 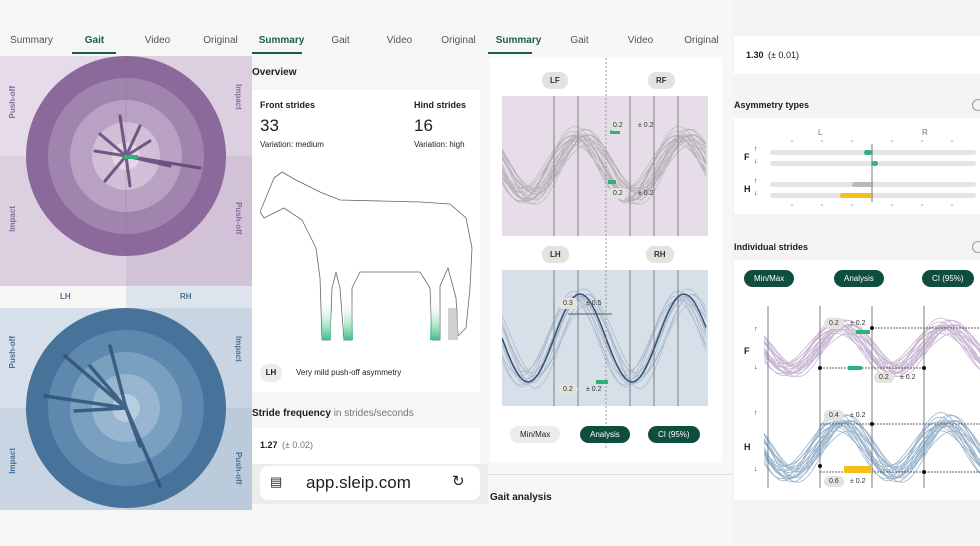 What do you see at coordinates (618, 193) in the screenshot?
I see `front-lower-value: 0.2` at bounding box center [618, 193].